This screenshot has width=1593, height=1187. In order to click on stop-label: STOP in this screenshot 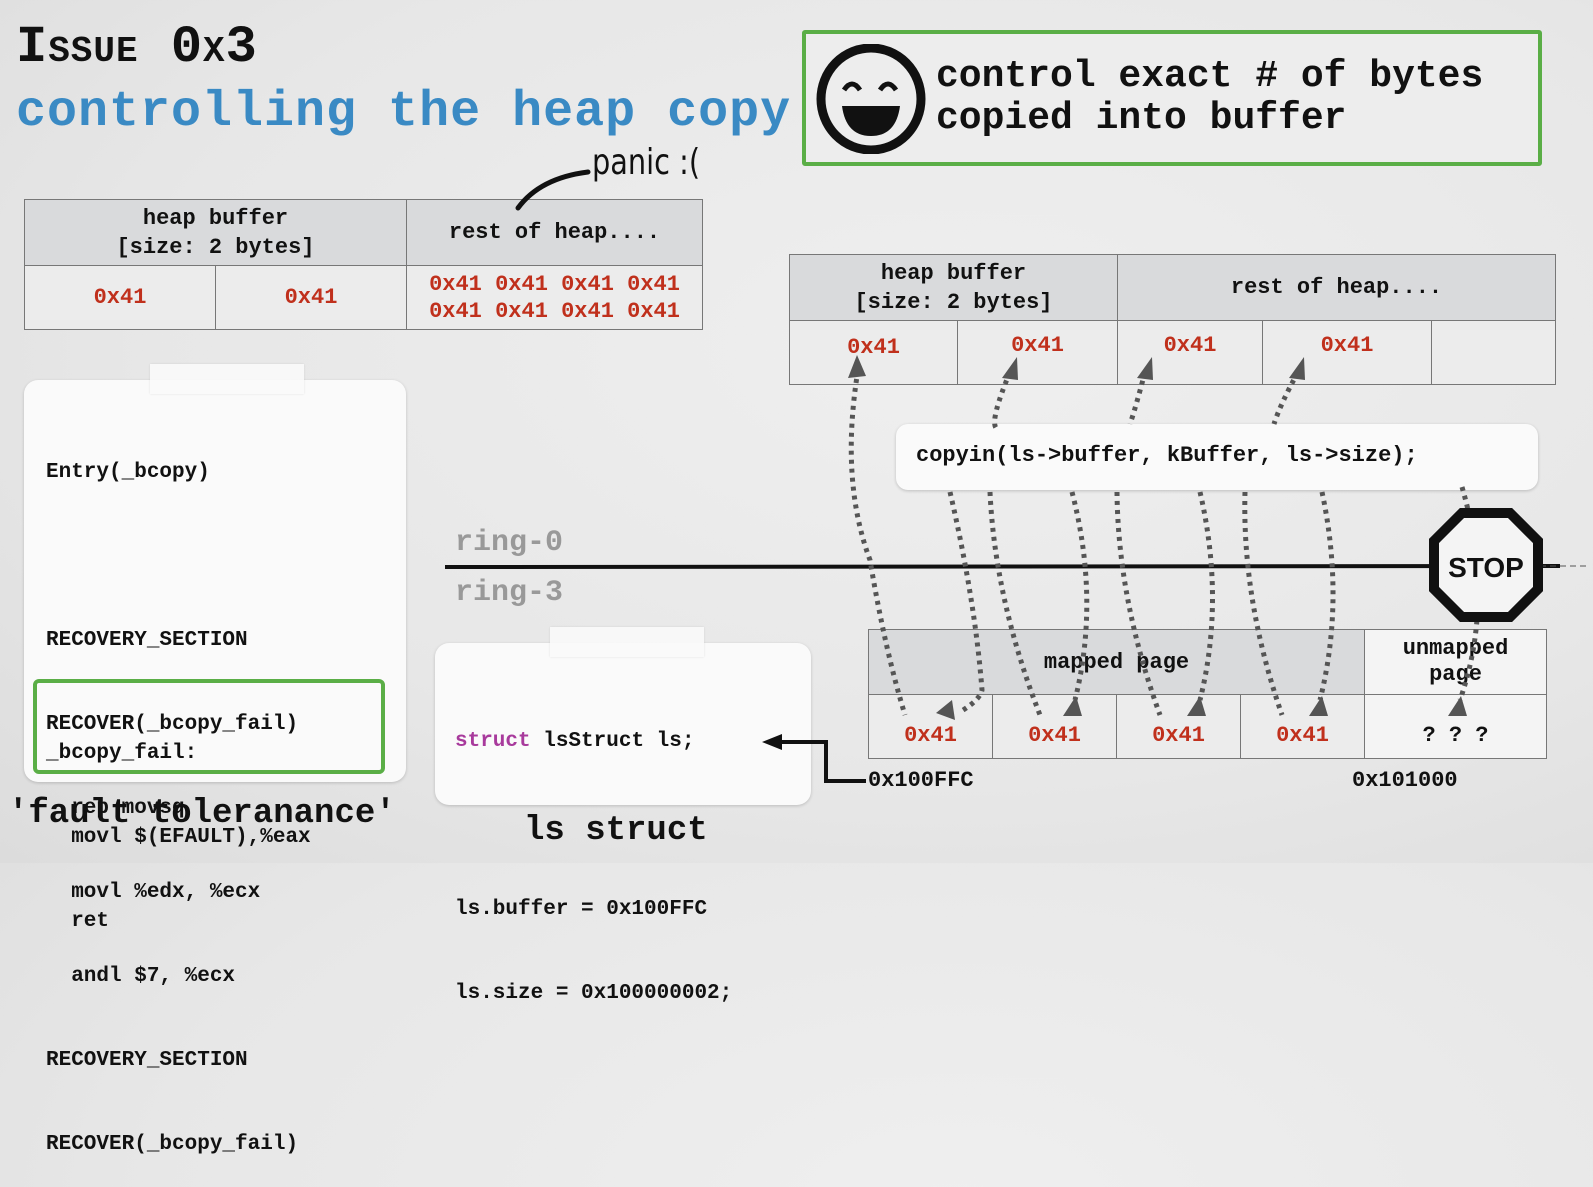, I will do `click(1486, 567)`.